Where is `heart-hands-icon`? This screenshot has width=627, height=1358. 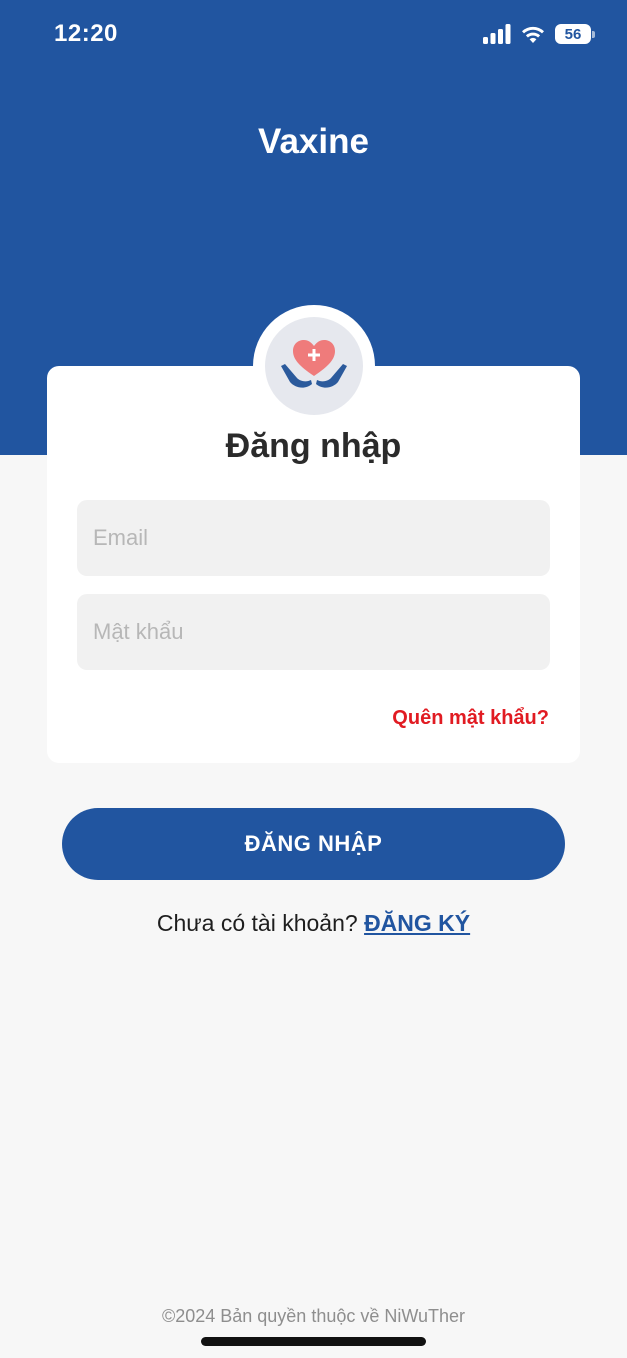 heart-hands-icon is located at coordinates (314, 364).